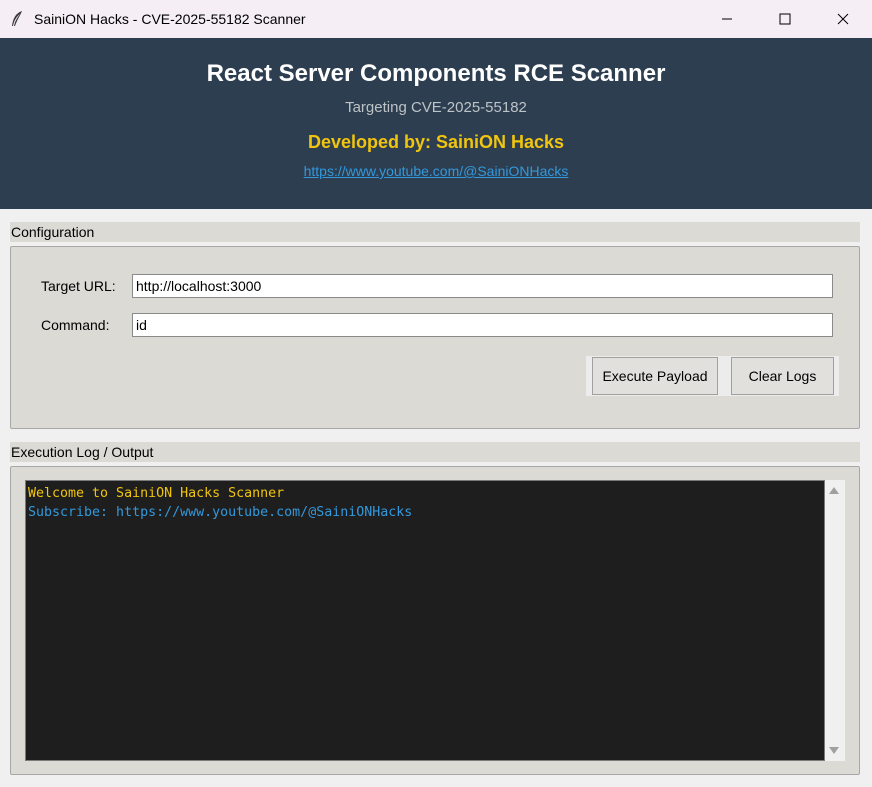 Image resolution: width=872 pixels, height=787 pixels. What do you see at coordinates (170, 19) in the screenshot?
I see `window-title: SainiON Hacks - CVE-2025-55182 Scanner` at bounding box center [170, 19].